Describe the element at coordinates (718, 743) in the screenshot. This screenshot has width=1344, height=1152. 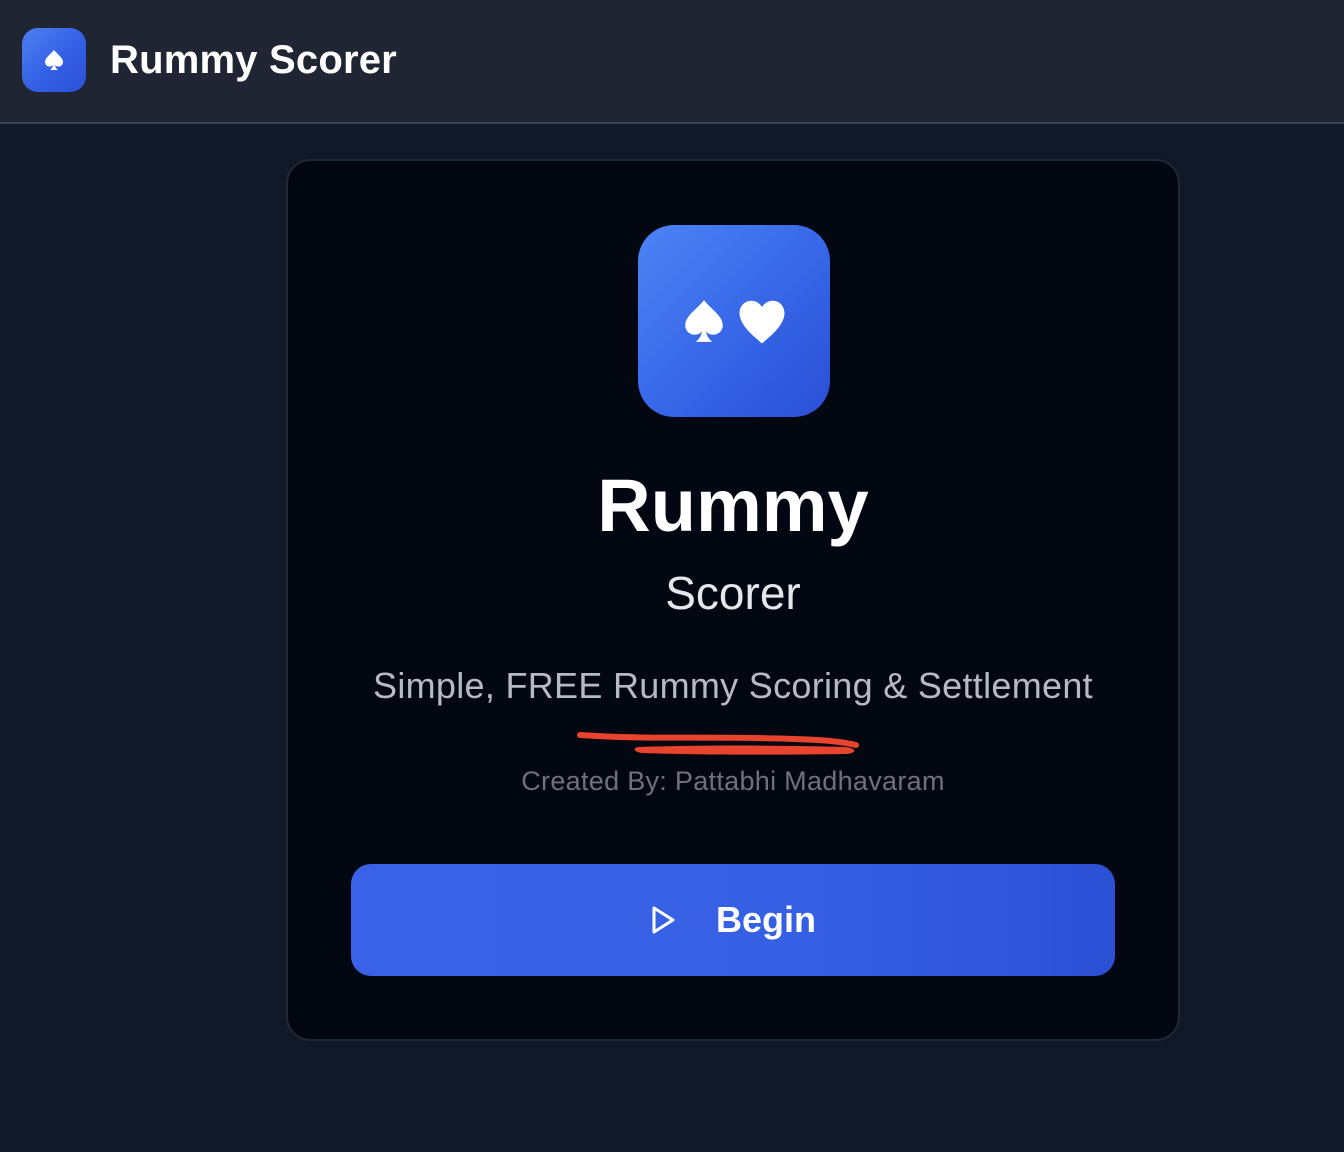
I see `red-underline-annotation` at that location.